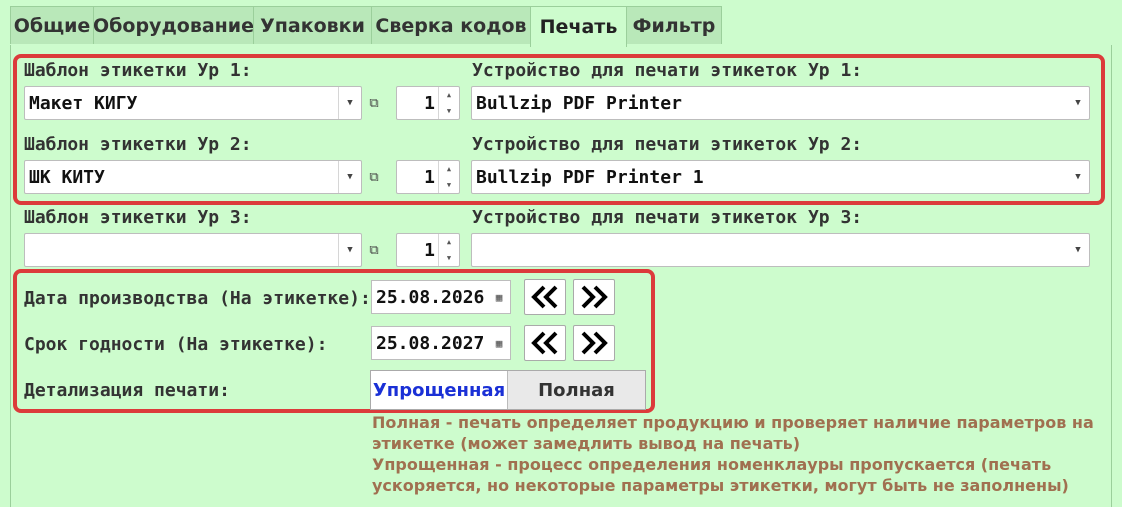 This screenshot has height=507, width=1122. Describe the element at coordinates (197, 298) in the screenshot. I see `production-date-label: Дата производства (На этикетке):` at that location.